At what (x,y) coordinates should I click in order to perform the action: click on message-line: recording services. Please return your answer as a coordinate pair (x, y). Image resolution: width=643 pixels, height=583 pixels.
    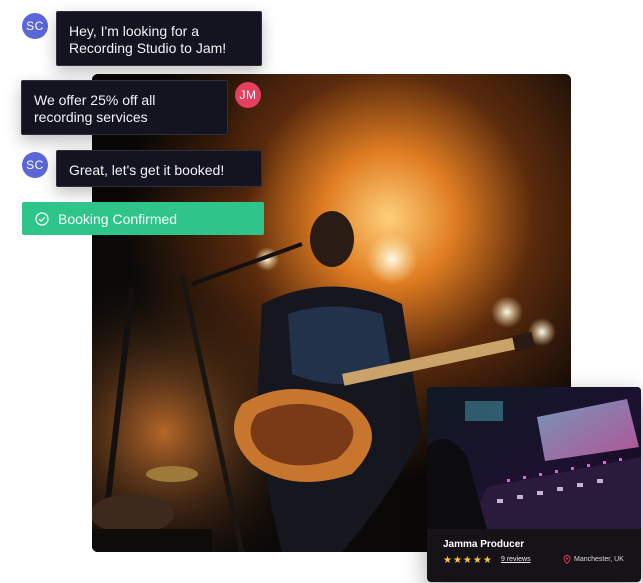
    Looking at the image, I should click on (91, 117).